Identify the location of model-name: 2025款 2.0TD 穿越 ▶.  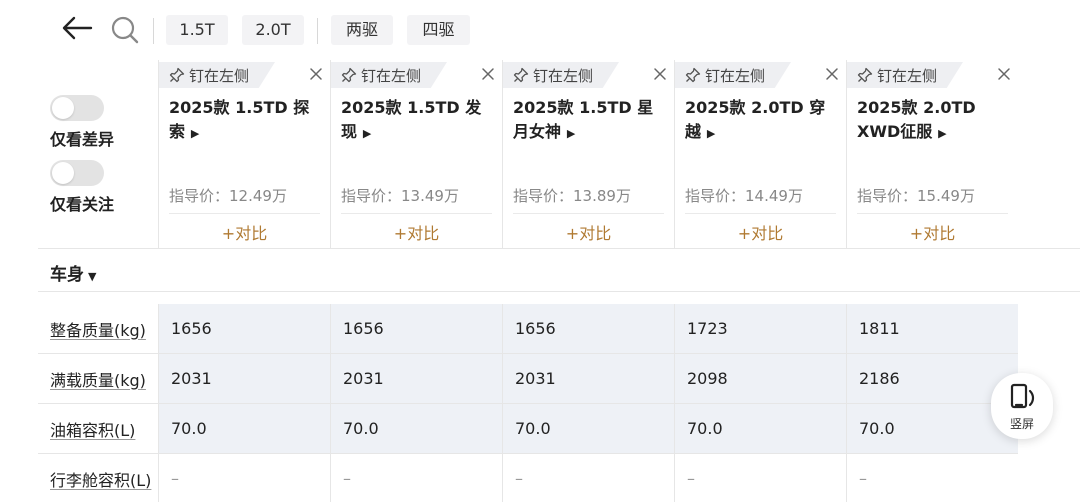
(763, 121).